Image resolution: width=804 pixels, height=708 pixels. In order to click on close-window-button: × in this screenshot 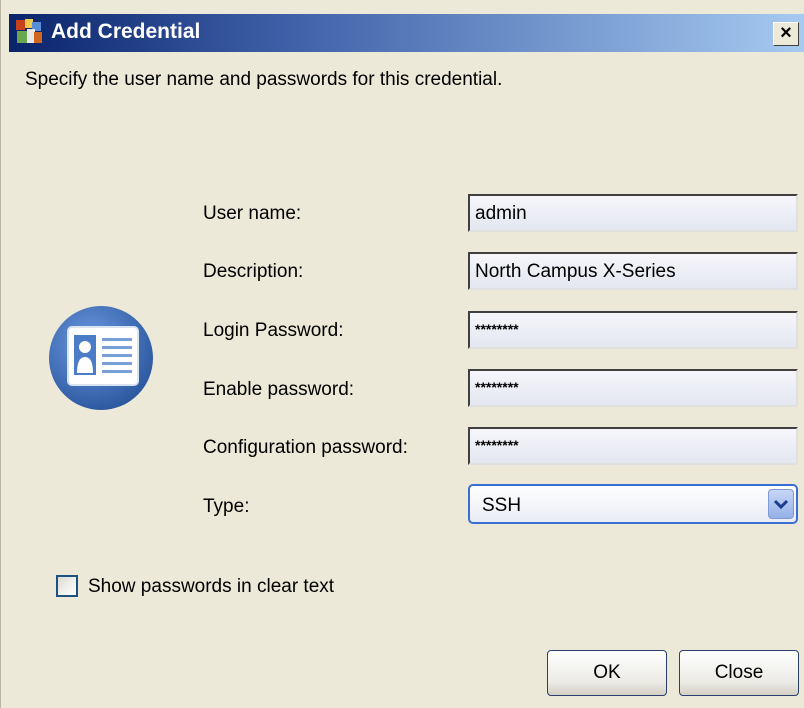, I will do `click(786, 34)`.